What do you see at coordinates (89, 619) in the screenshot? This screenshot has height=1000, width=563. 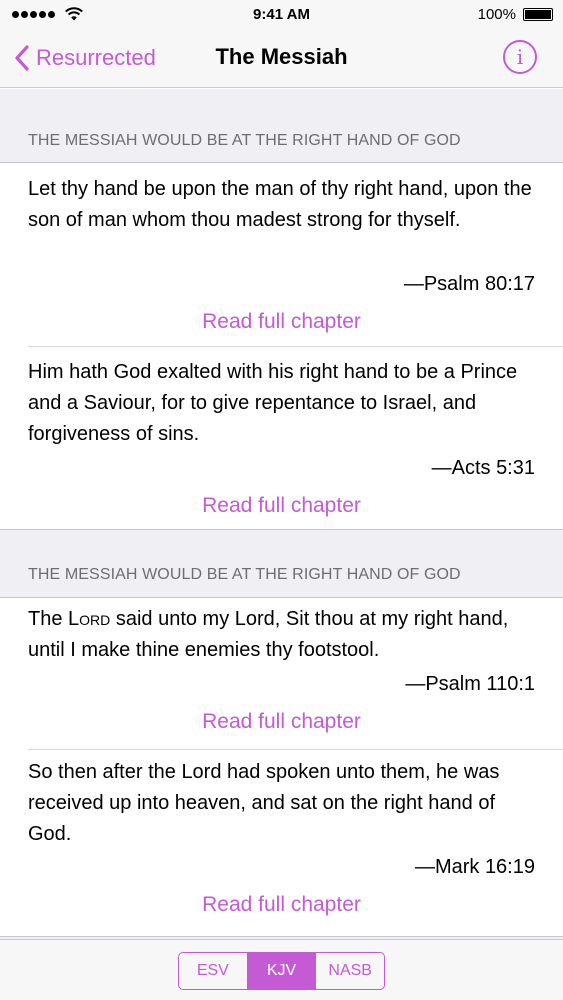 I see `verse-small-caps-lord: Lord` at bounding box center [89, 619].